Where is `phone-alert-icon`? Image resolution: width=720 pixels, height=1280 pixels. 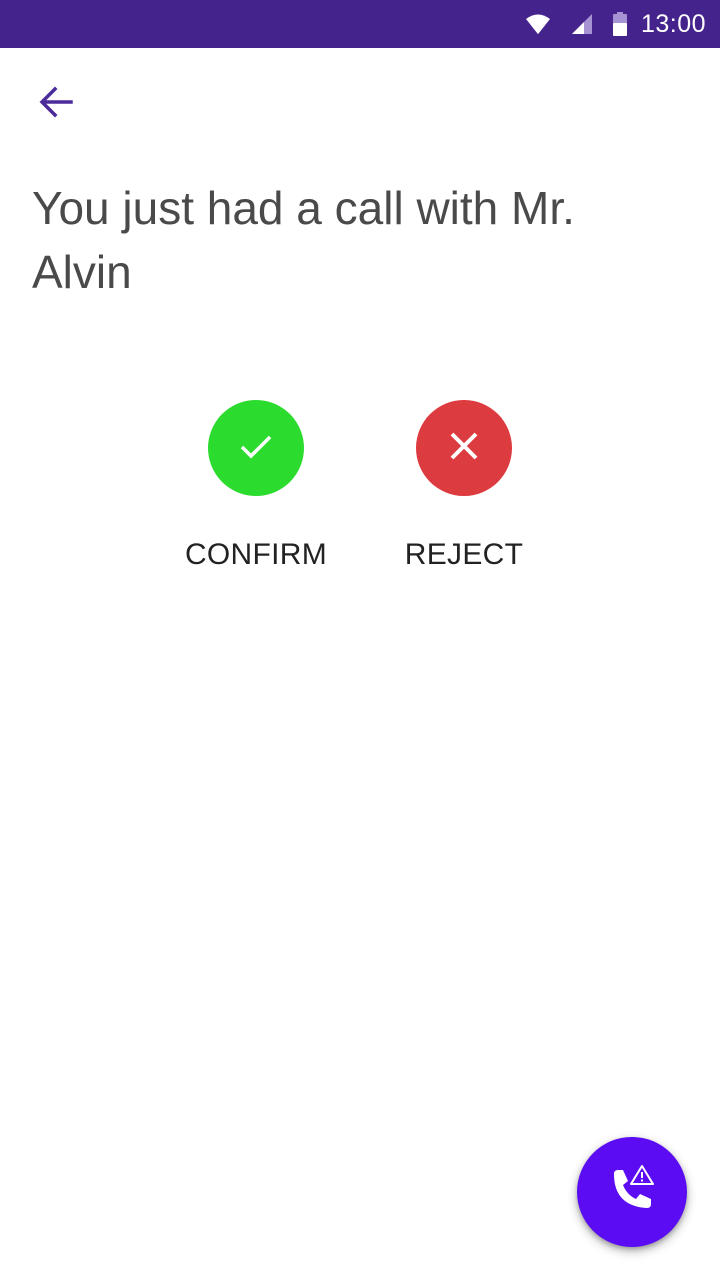 phone-alert-icon is located at coordinates (632, 1192).